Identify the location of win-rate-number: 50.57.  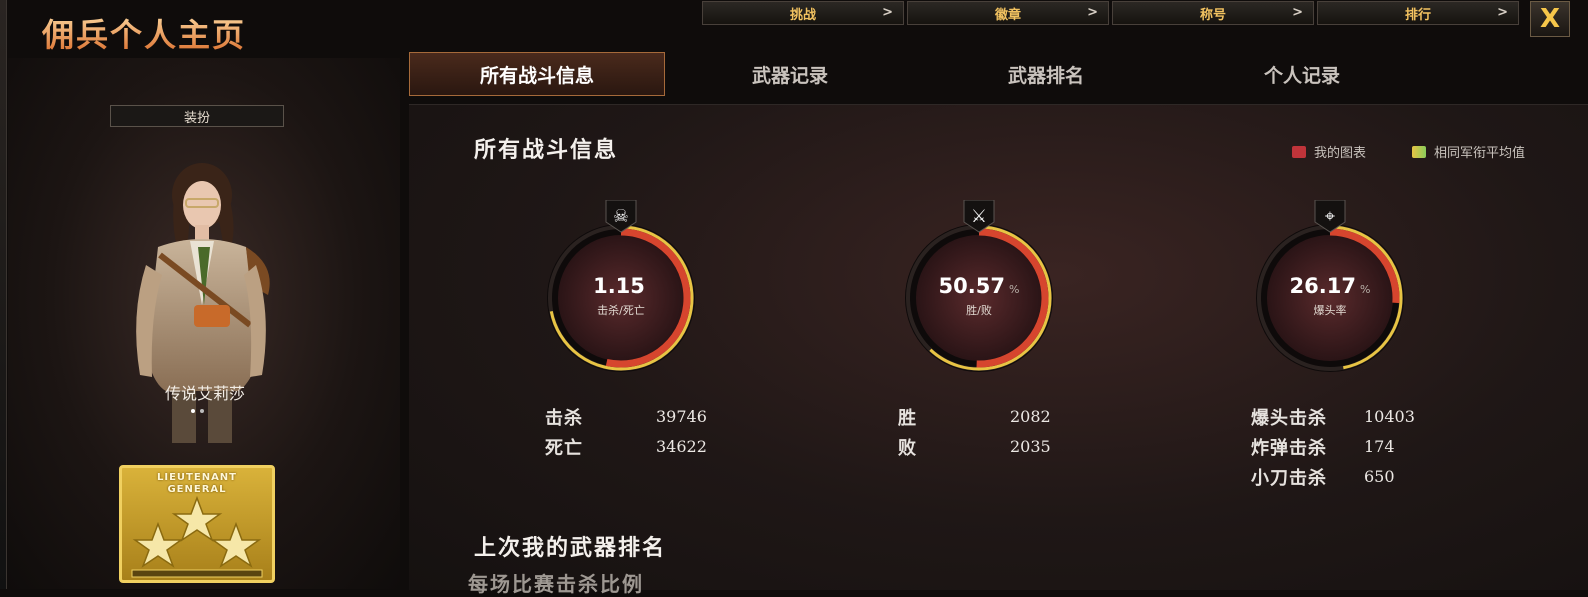
(971, 286).